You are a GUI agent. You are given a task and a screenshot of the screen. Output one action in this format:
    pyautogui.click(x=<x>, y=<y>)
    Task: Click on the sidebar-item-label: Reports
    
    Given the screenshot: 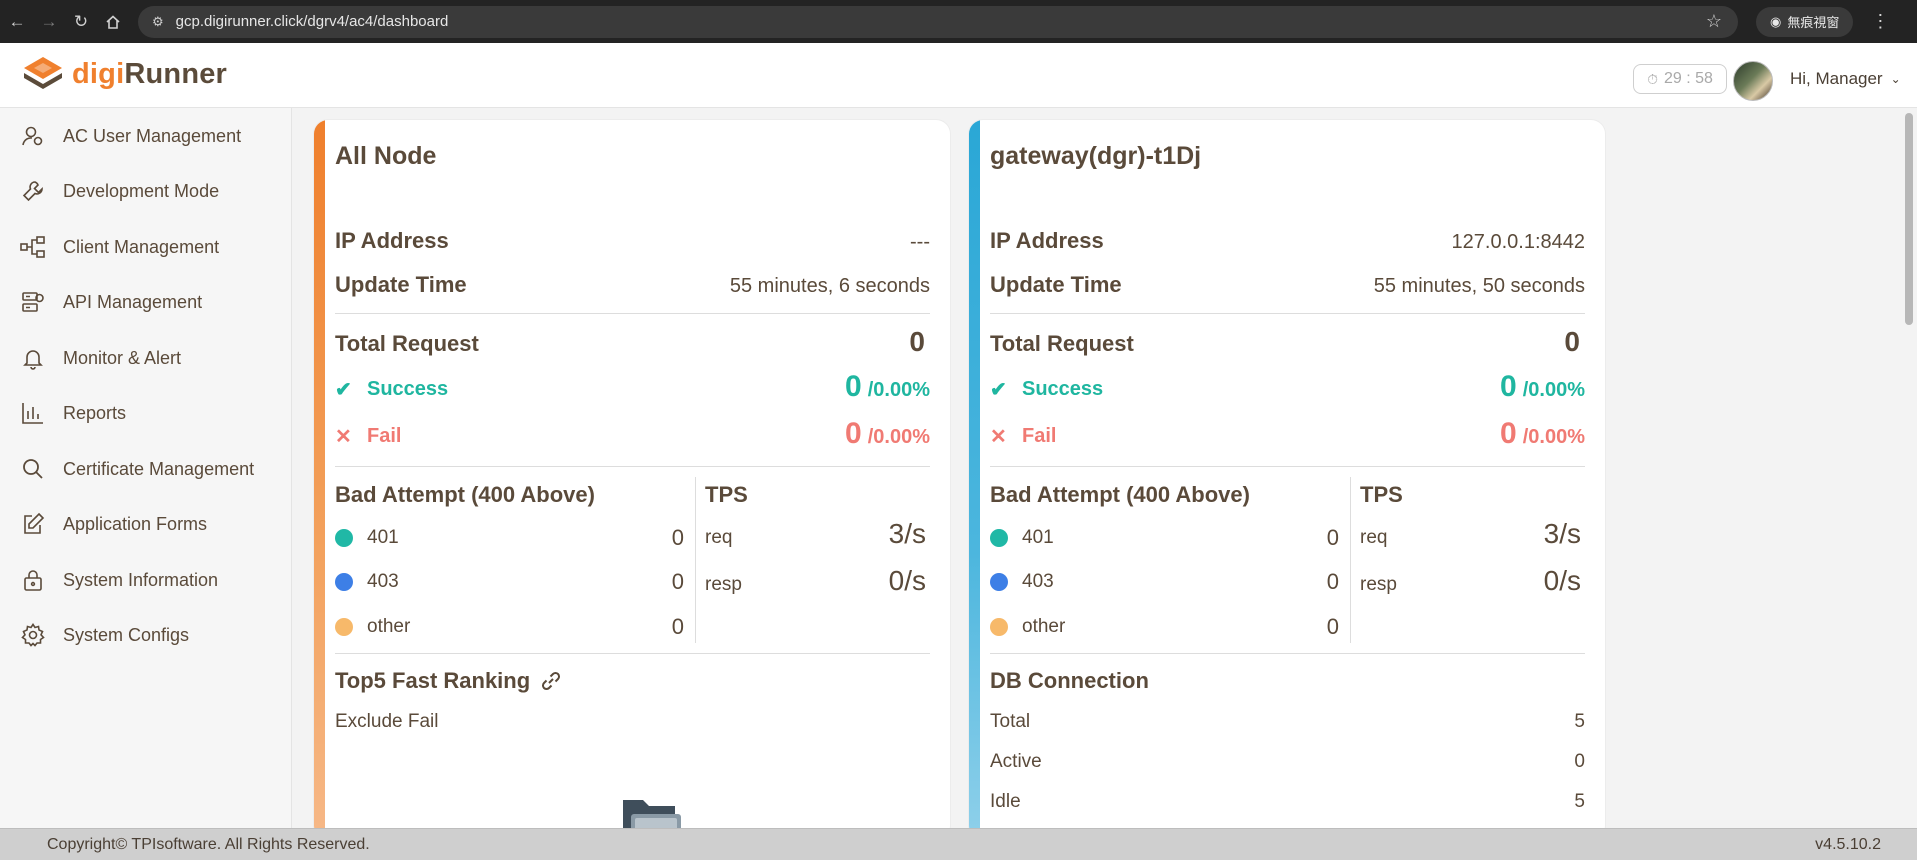 What is the action you would take?
    pyautogui.click(x=95, y=412)
    